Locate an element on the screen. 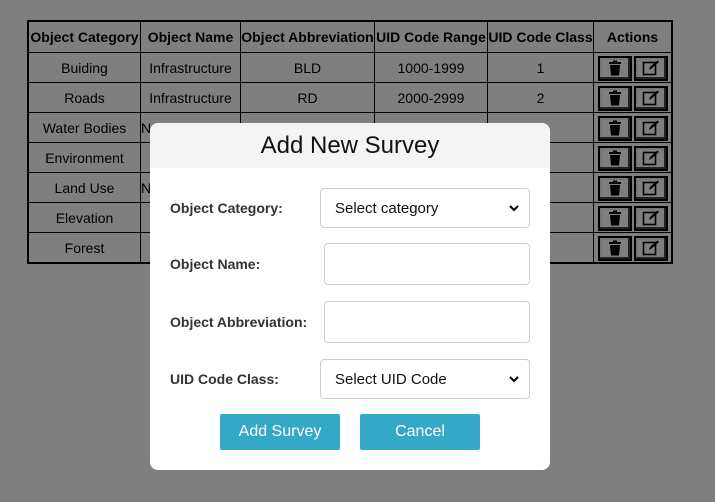 The height and width of the screenshot is (502, 715). modal-title: Add New Survey is located at coordinates (350, 145).